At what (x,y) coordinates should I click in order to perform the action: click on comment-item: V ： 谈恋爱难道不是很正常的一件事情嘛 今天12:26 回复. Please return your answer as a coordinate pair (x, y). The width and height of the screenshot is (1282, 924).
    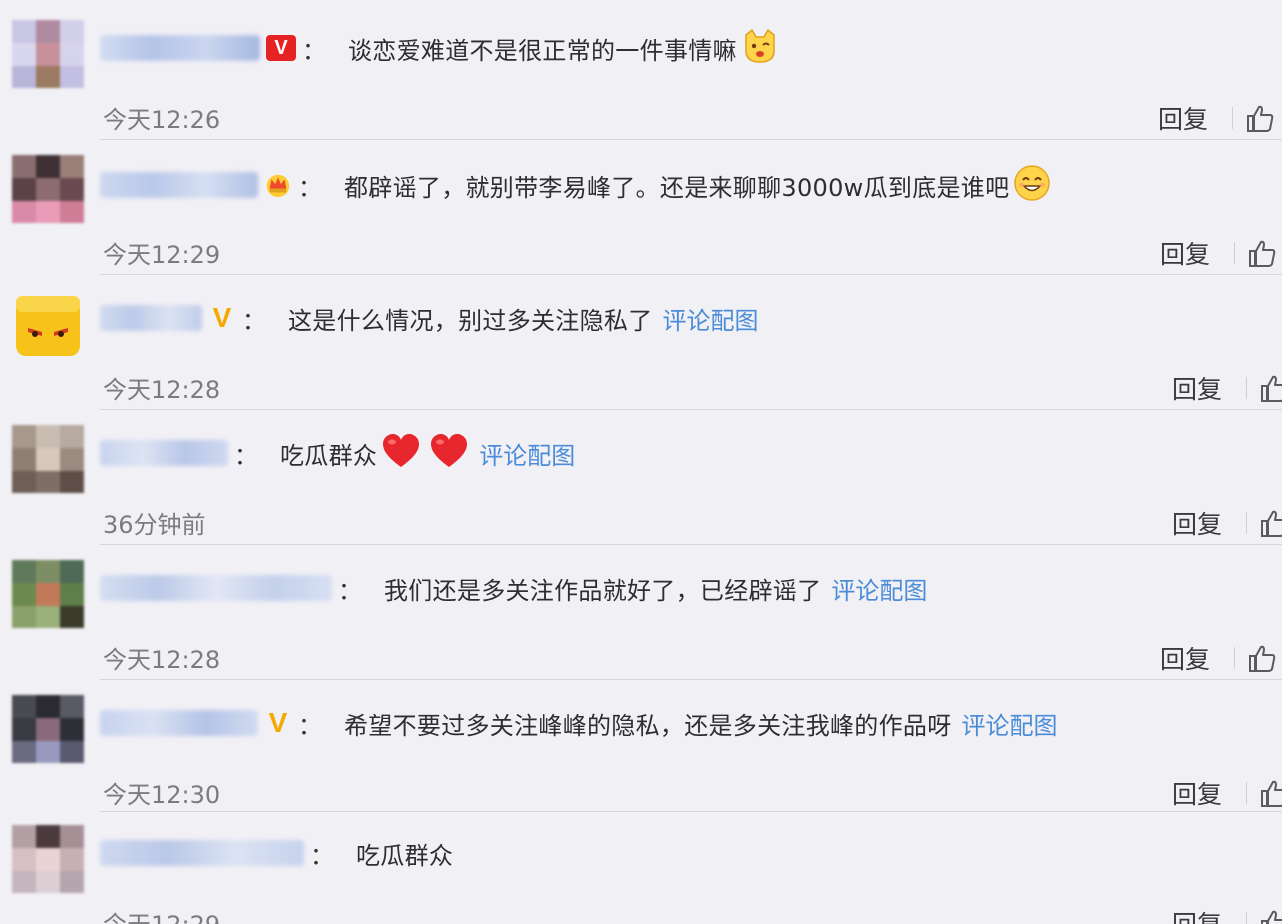
    Looking at the image, I should click on (641, 87).